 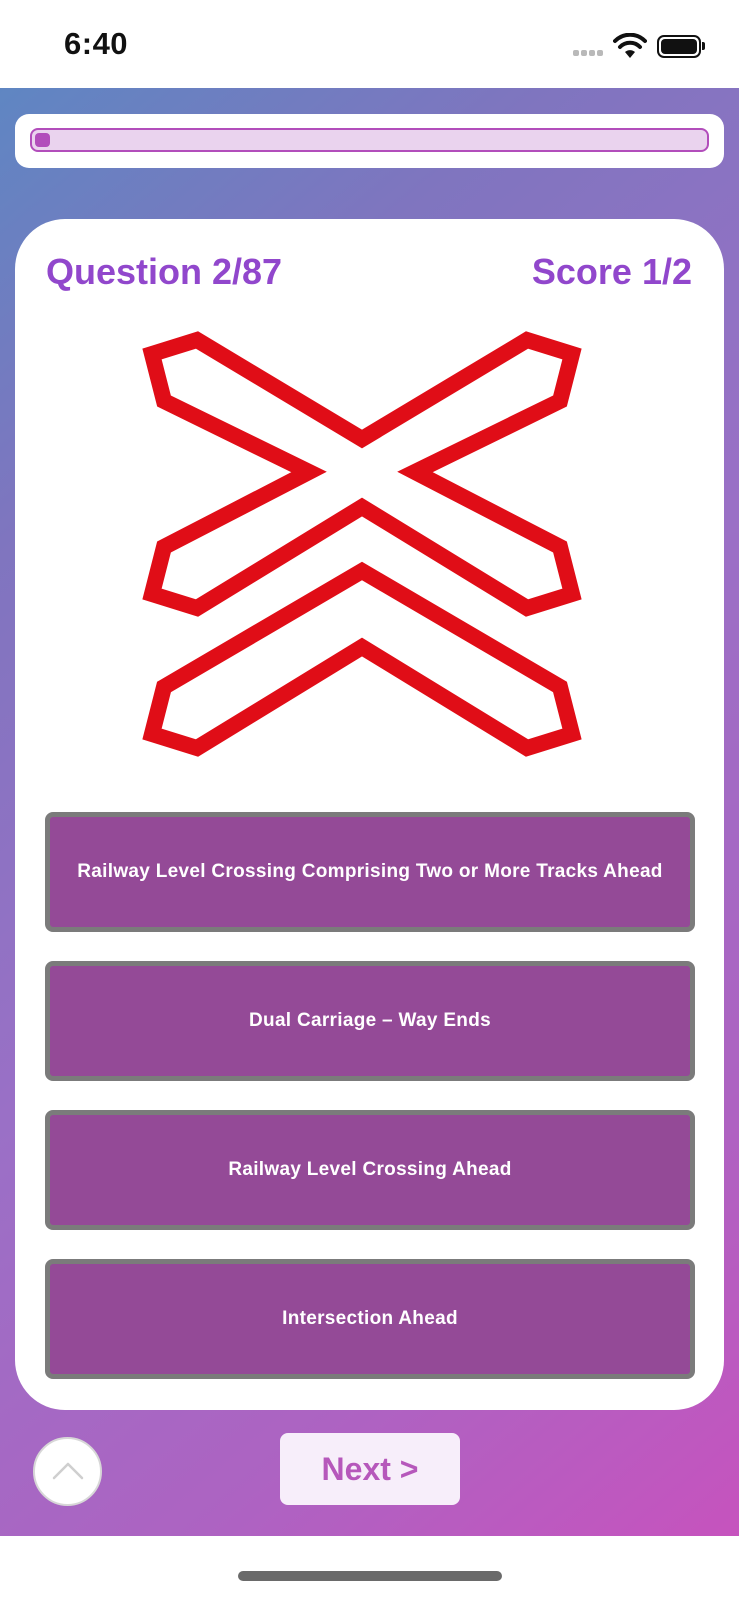 What do you see at coordinates (164, 271) in the screenshot?
I see `question-counter: Question 2/87` at bounding box center [164, 271].